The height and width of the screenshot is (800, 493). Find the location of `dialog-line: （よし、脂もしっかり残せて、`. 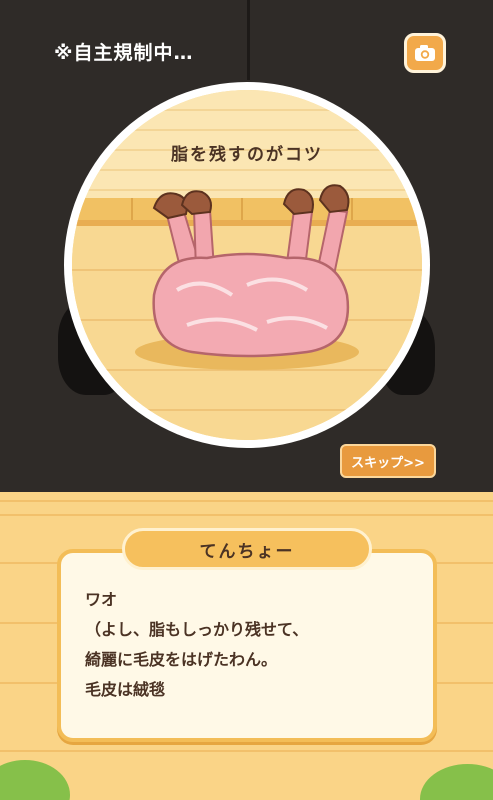

dialog-line: （よし、脂もしっかり残せて、 is located at coordinates (197, 629).